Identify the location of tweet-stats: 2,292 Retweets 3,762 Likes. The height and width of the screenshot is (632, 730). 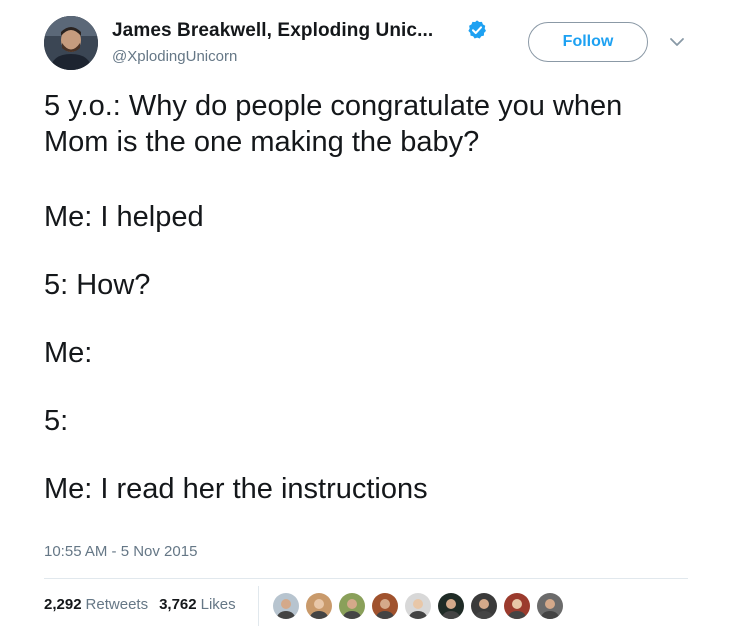
(140, 604).